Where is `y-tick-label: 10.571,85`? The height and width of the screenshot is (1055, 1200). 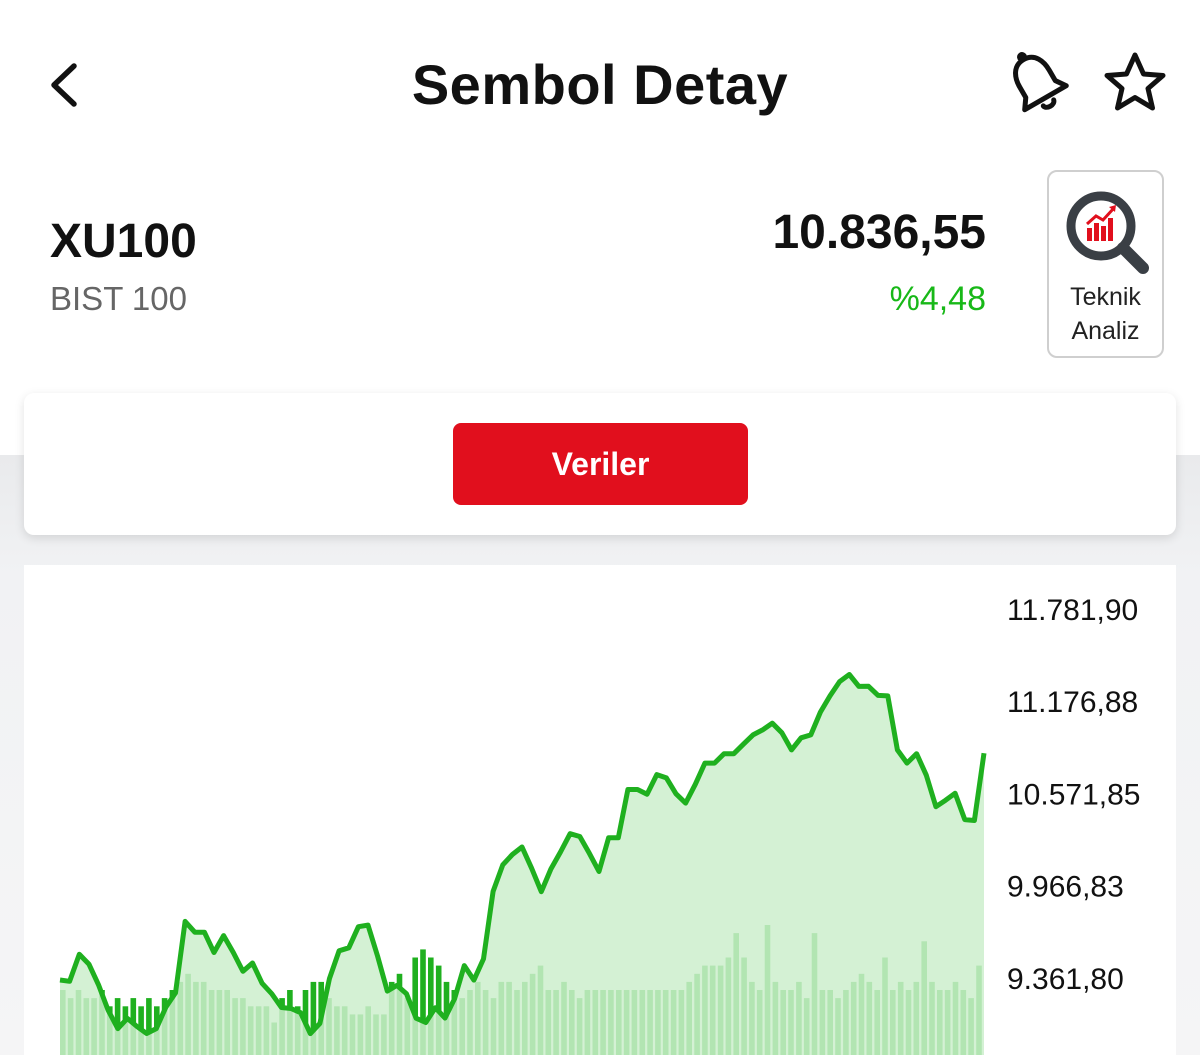
y-tick-label: 10.571,85 is located at coordinates (1073, 795).